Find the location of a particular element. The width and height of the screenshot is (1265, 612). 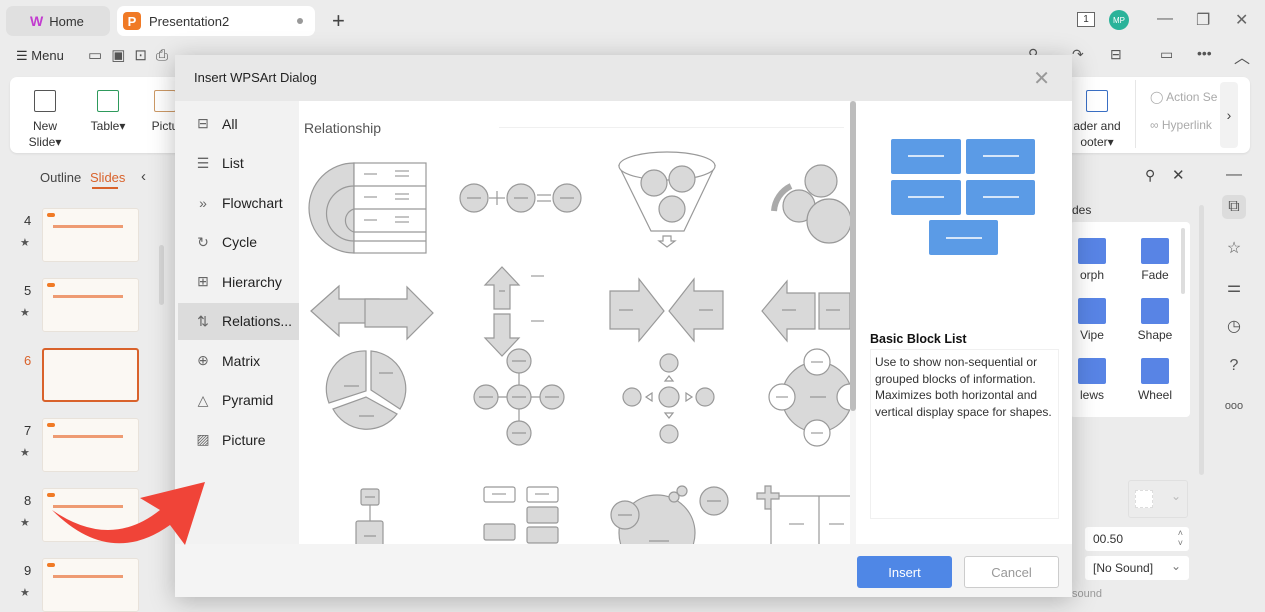

transition-label: Vipe is located at coordinates (1092, 335).